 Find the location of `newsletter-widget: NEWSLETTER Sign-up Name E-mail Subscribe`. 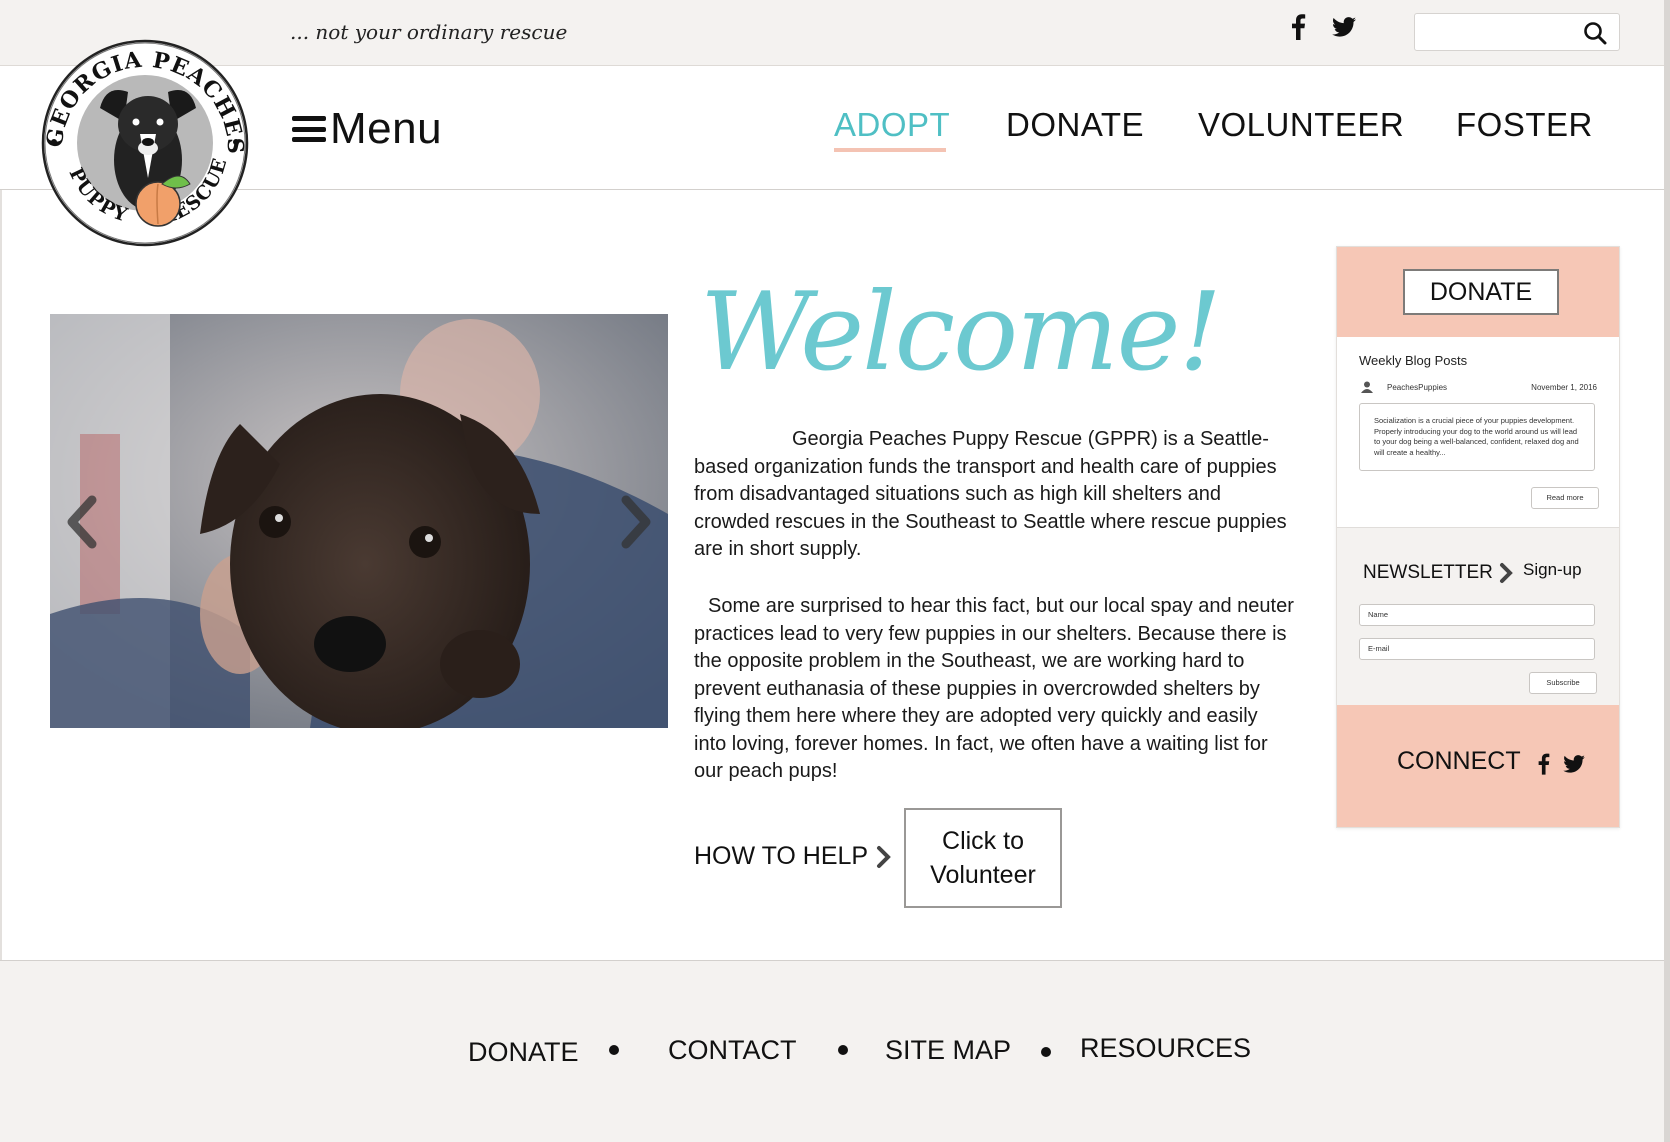

newsletter-widget: NEWSLETTER Sign-up Name E-mail Subscribe is located at coordinates (1478, 616).